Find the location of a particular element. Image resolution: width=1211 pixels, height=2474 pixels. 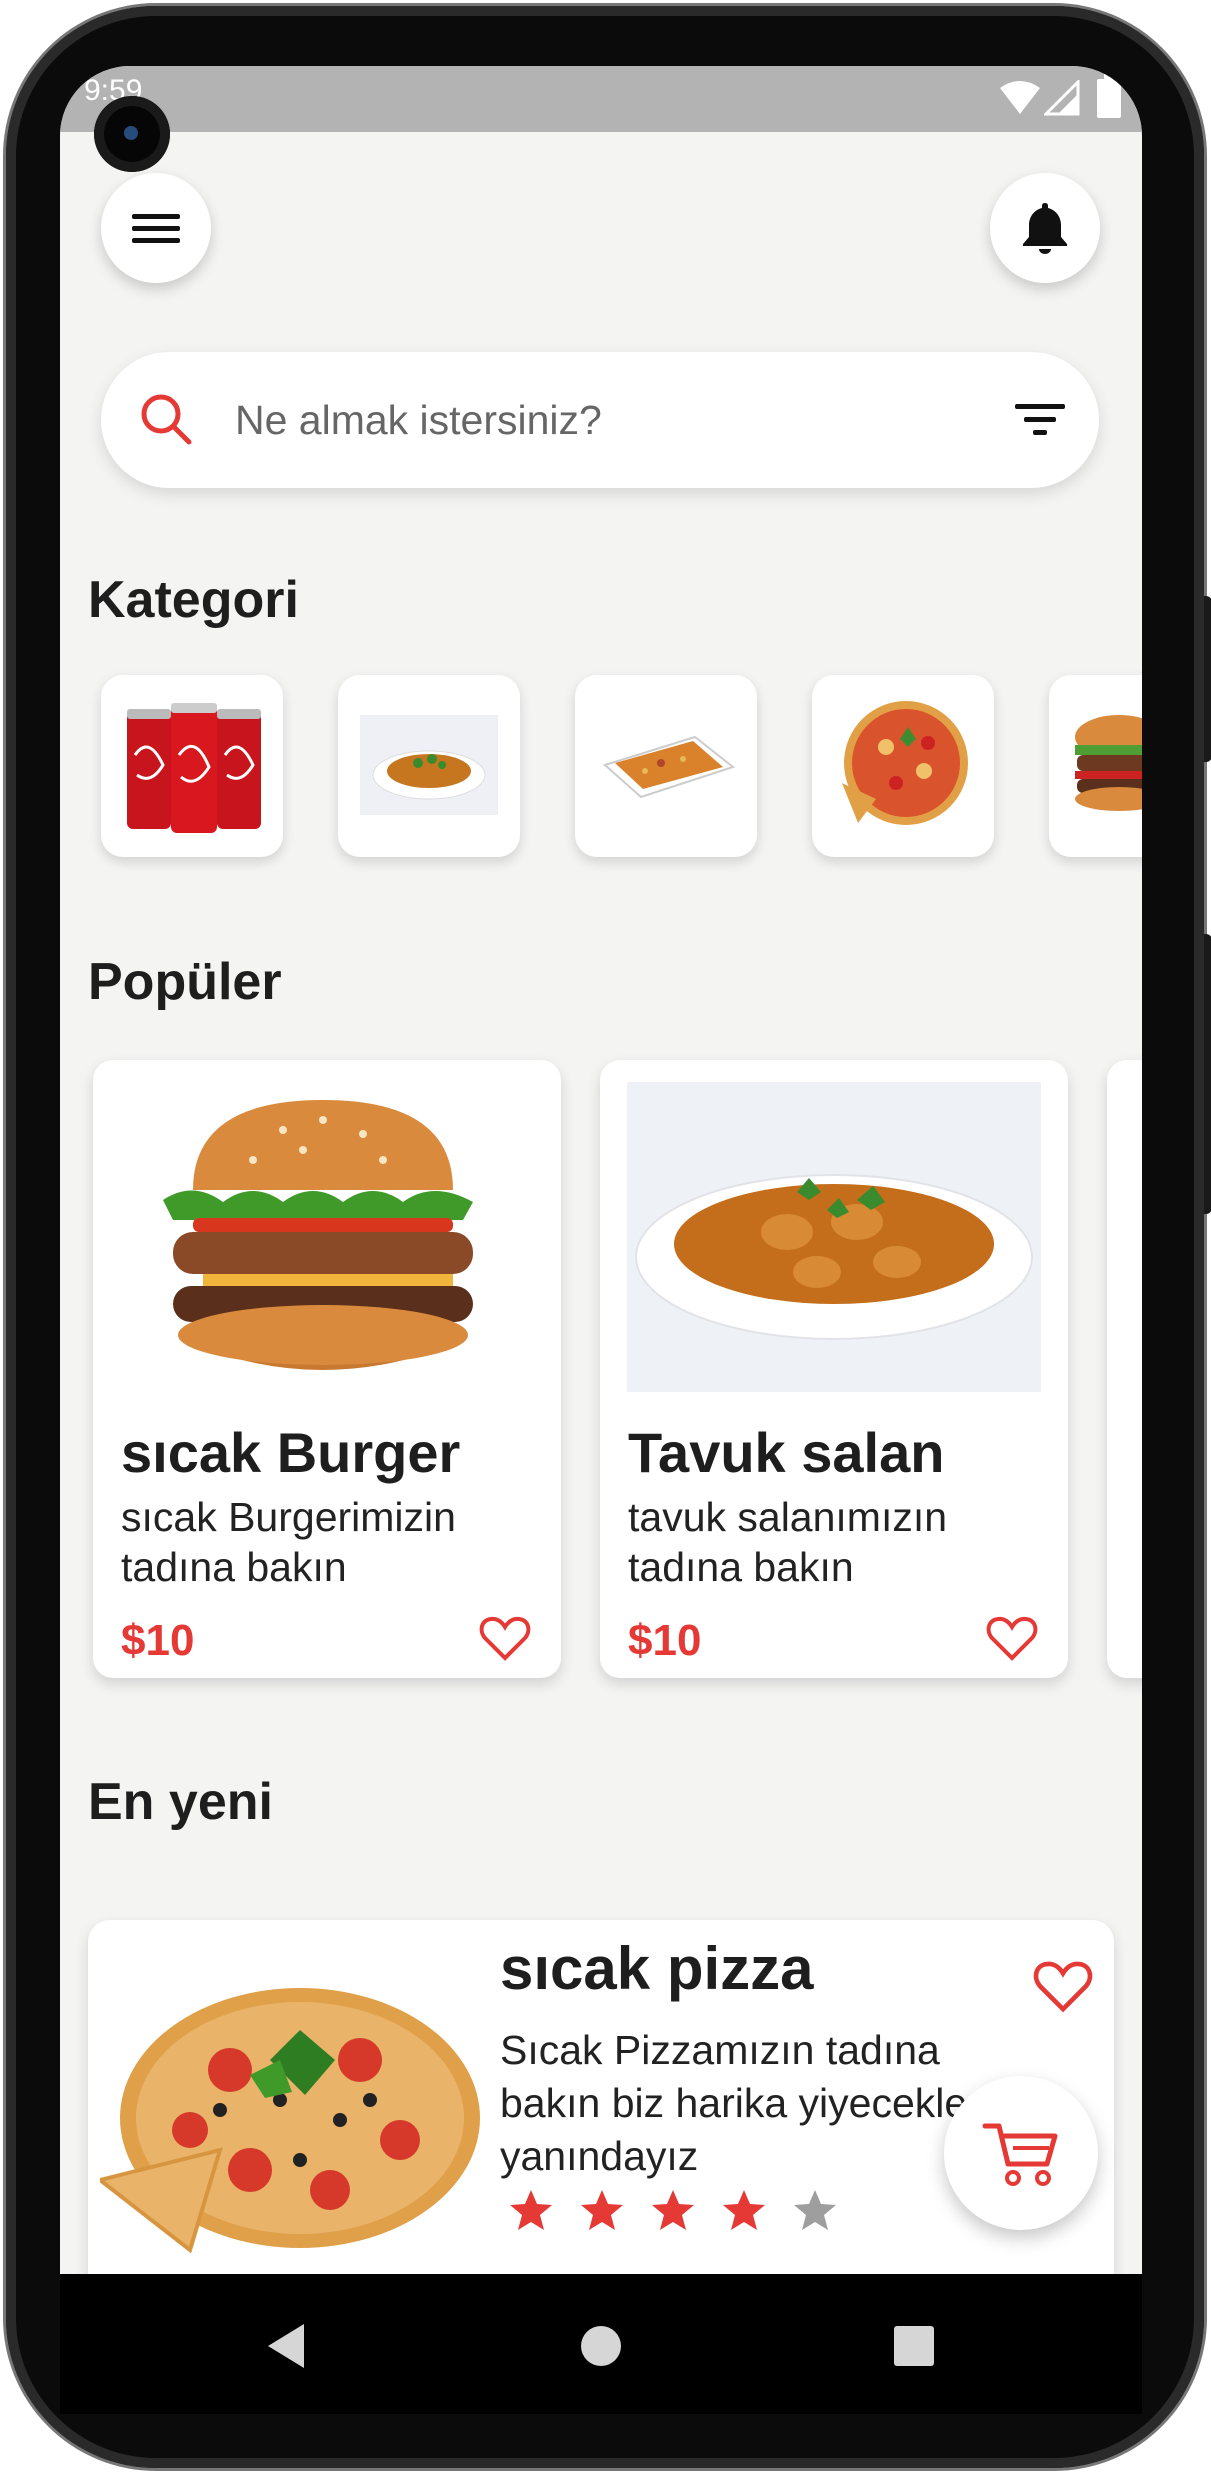

category-drinks is located at coordinates (192, 766).